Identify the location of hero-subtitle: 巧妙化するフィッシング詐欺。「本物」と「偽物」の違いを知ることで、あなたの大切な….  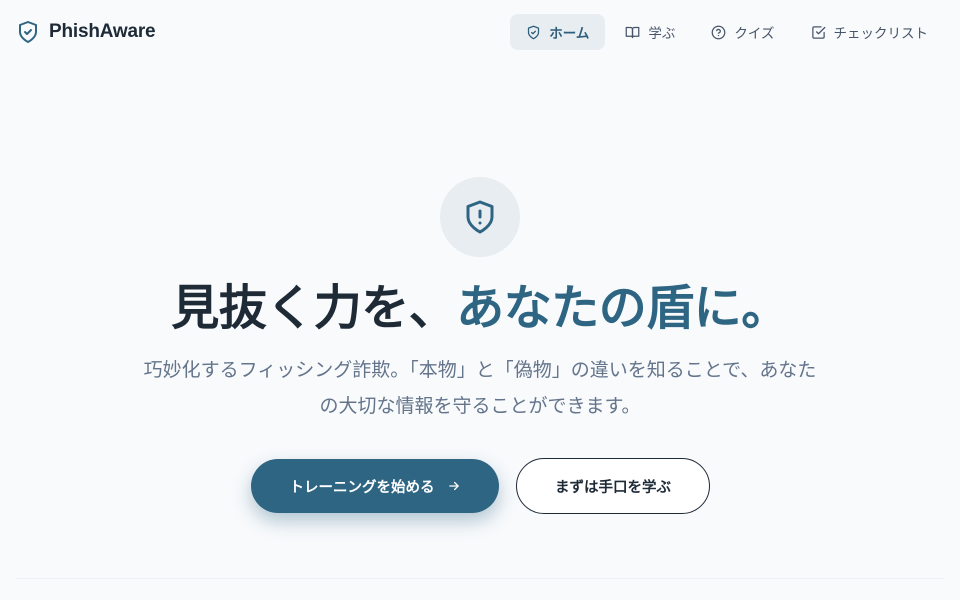
(480, 388).